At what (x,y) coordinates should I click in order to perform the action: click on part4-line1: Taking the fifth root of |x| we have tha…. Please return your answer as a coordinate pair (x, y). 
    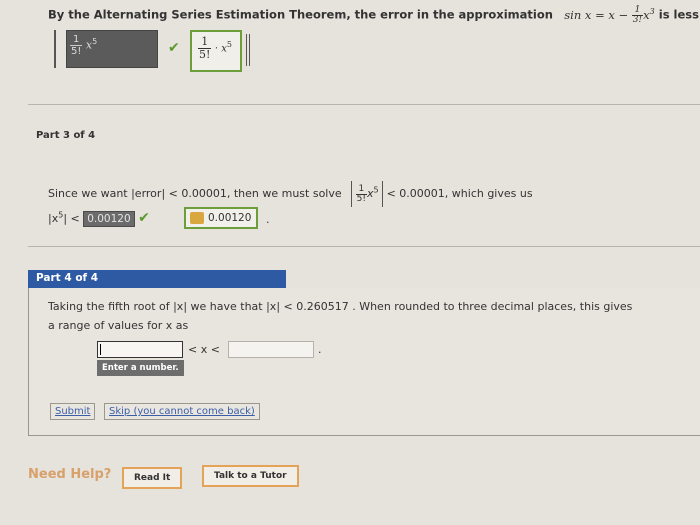
    Looking at the image, I should click on (340, 306).